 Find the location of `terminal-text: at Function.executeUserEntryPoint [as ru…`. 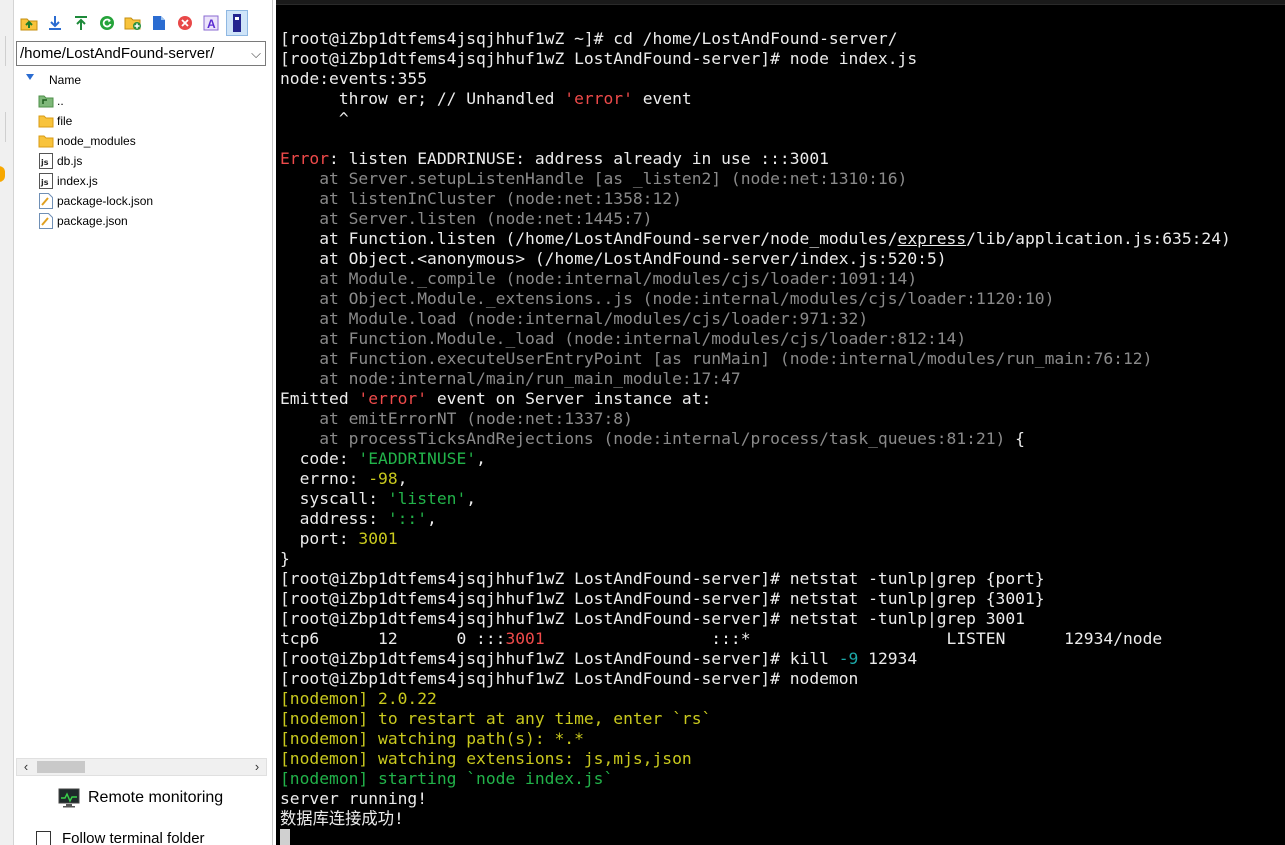

terminal-text: at Function.executeUserEntryPoint [as ru… is located at coordinates (716, 358).